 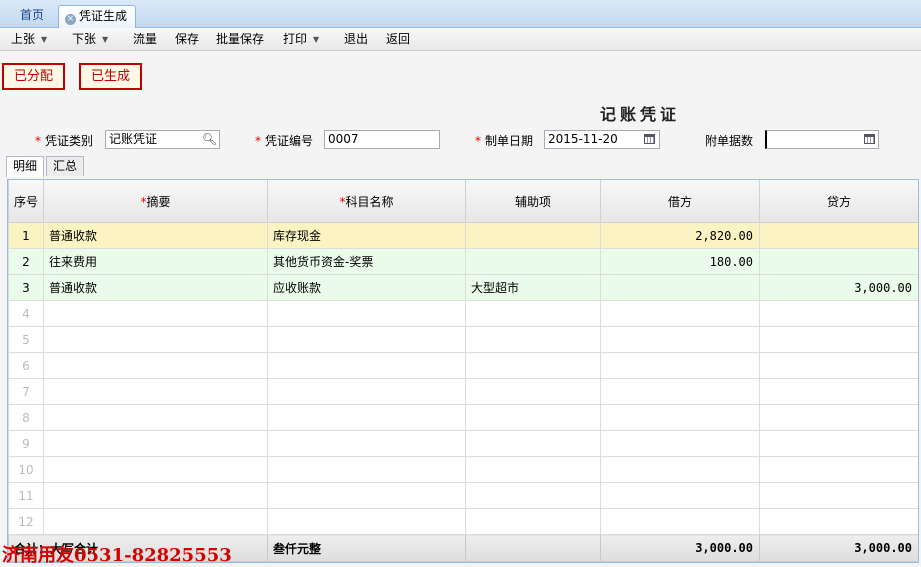 I want to click on table-row: 7, so click(x=463, y=391).